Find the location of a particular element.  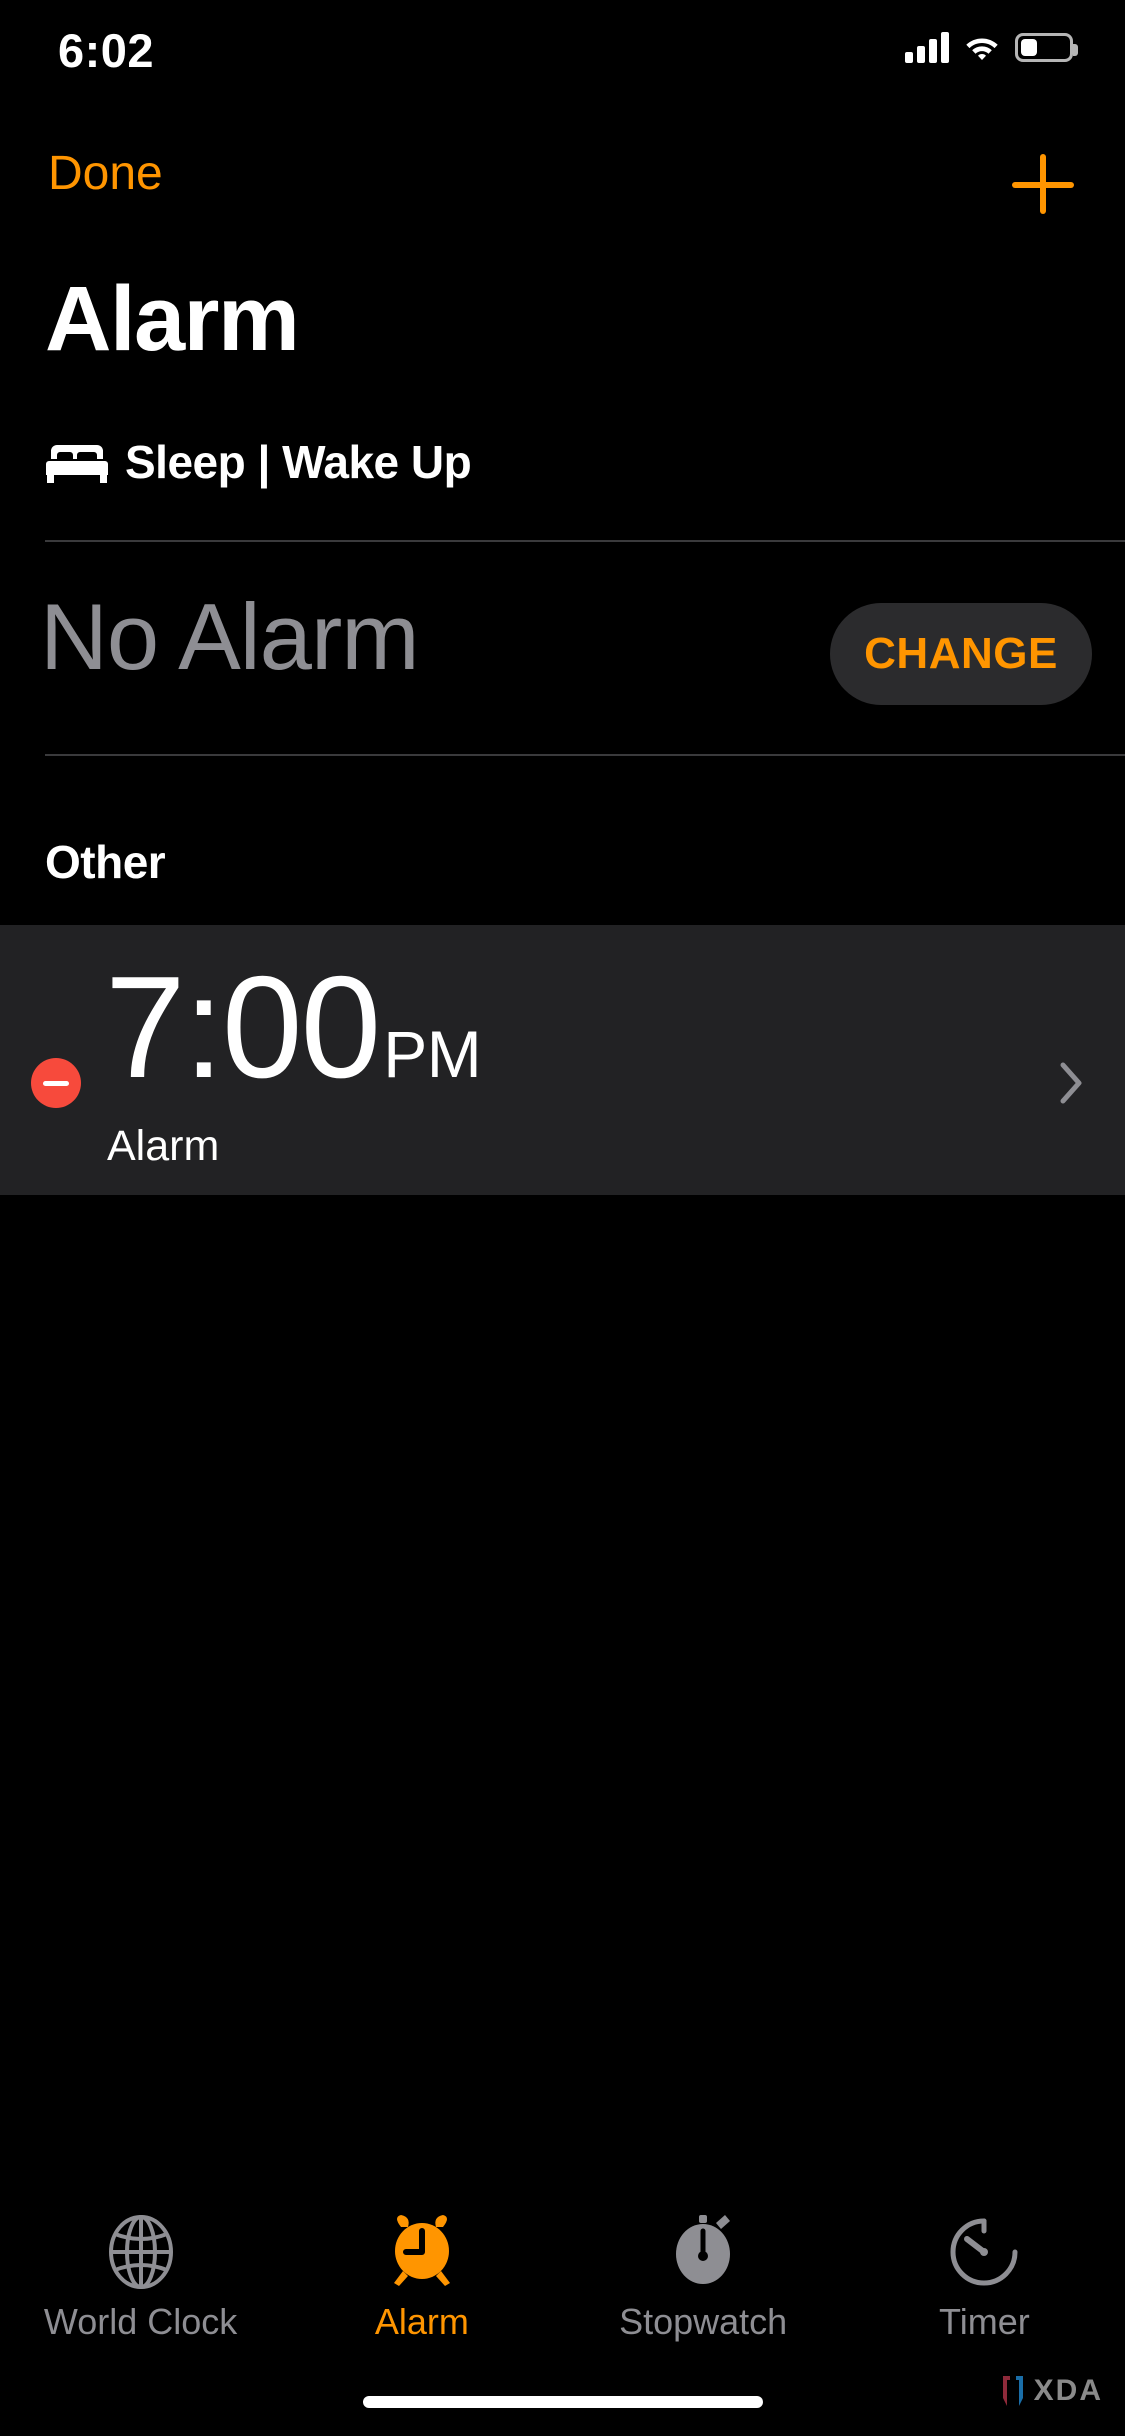

sleep-alarm-value: No Alarm is located at coordinates (230, 636).